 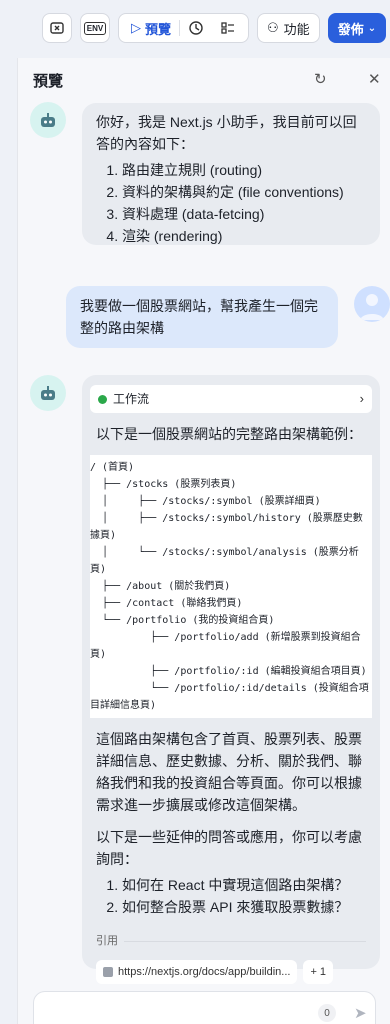 I want to click on checklist-icon, so click(x=228, y=28).